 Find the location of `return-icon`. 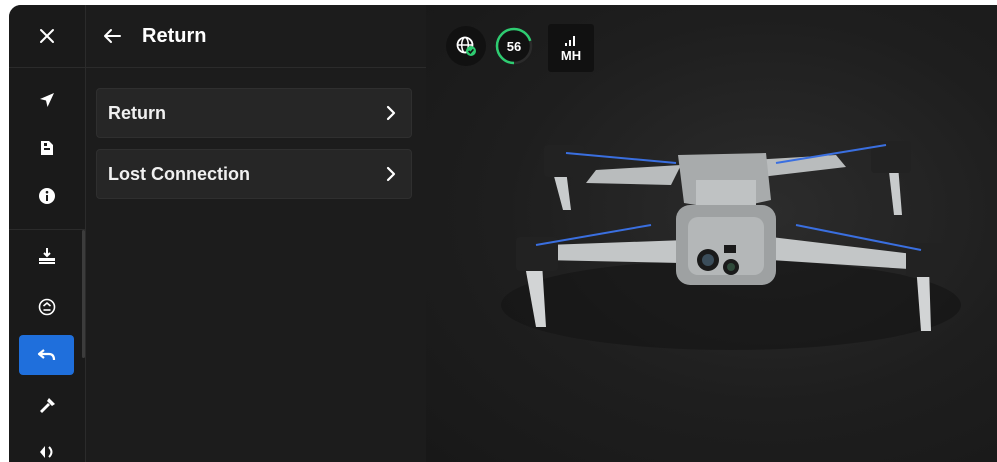

return-icon is located at coordinates (46, 355).